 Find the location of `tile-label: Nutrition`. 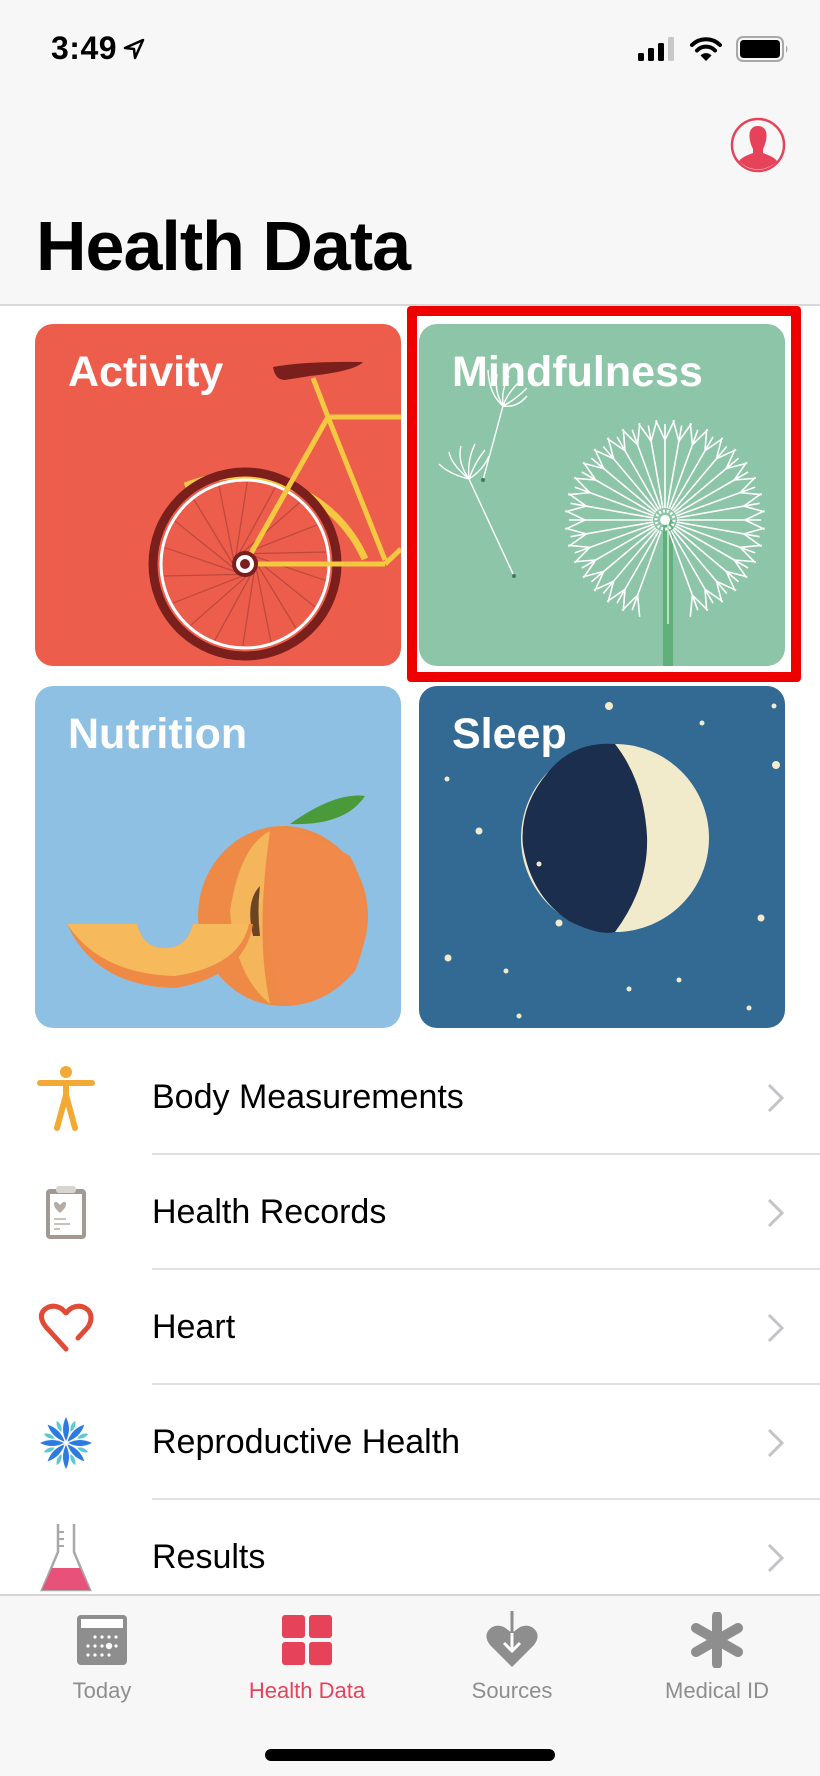

tile-label: Nutrition is located at coordinates (158, 734).